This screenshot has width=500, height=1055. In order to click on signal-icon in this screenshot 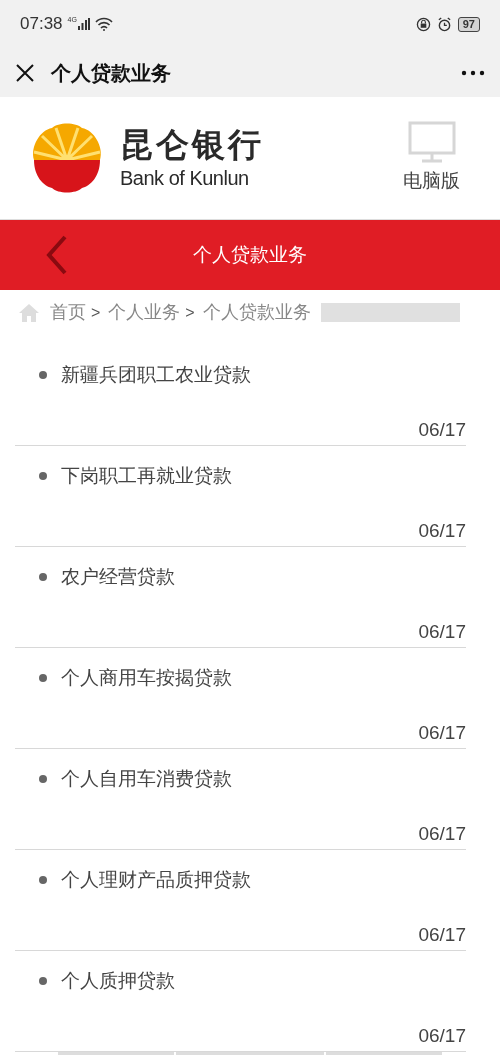, I will do `click(83, 24)`.